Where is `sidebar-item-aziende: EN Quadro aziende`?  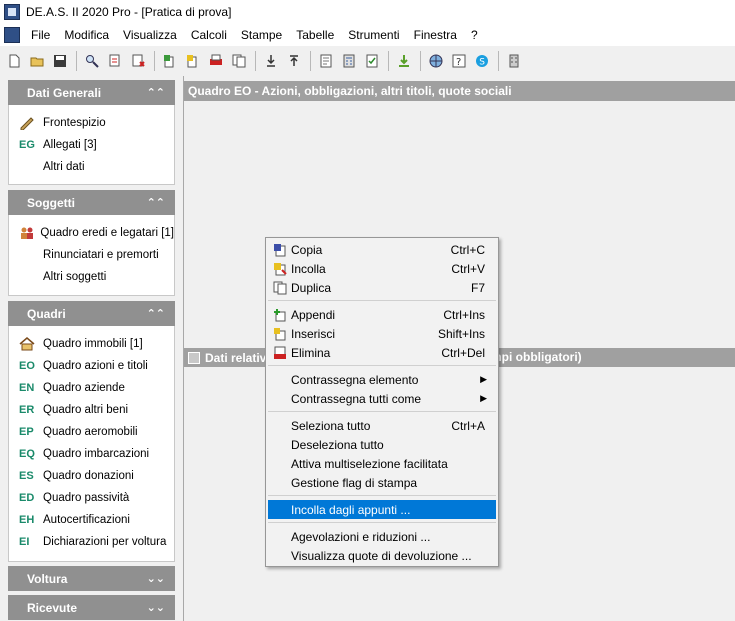 sidebar-item-aziende: EN Quadro aziende is located at coordinates (91, 388).